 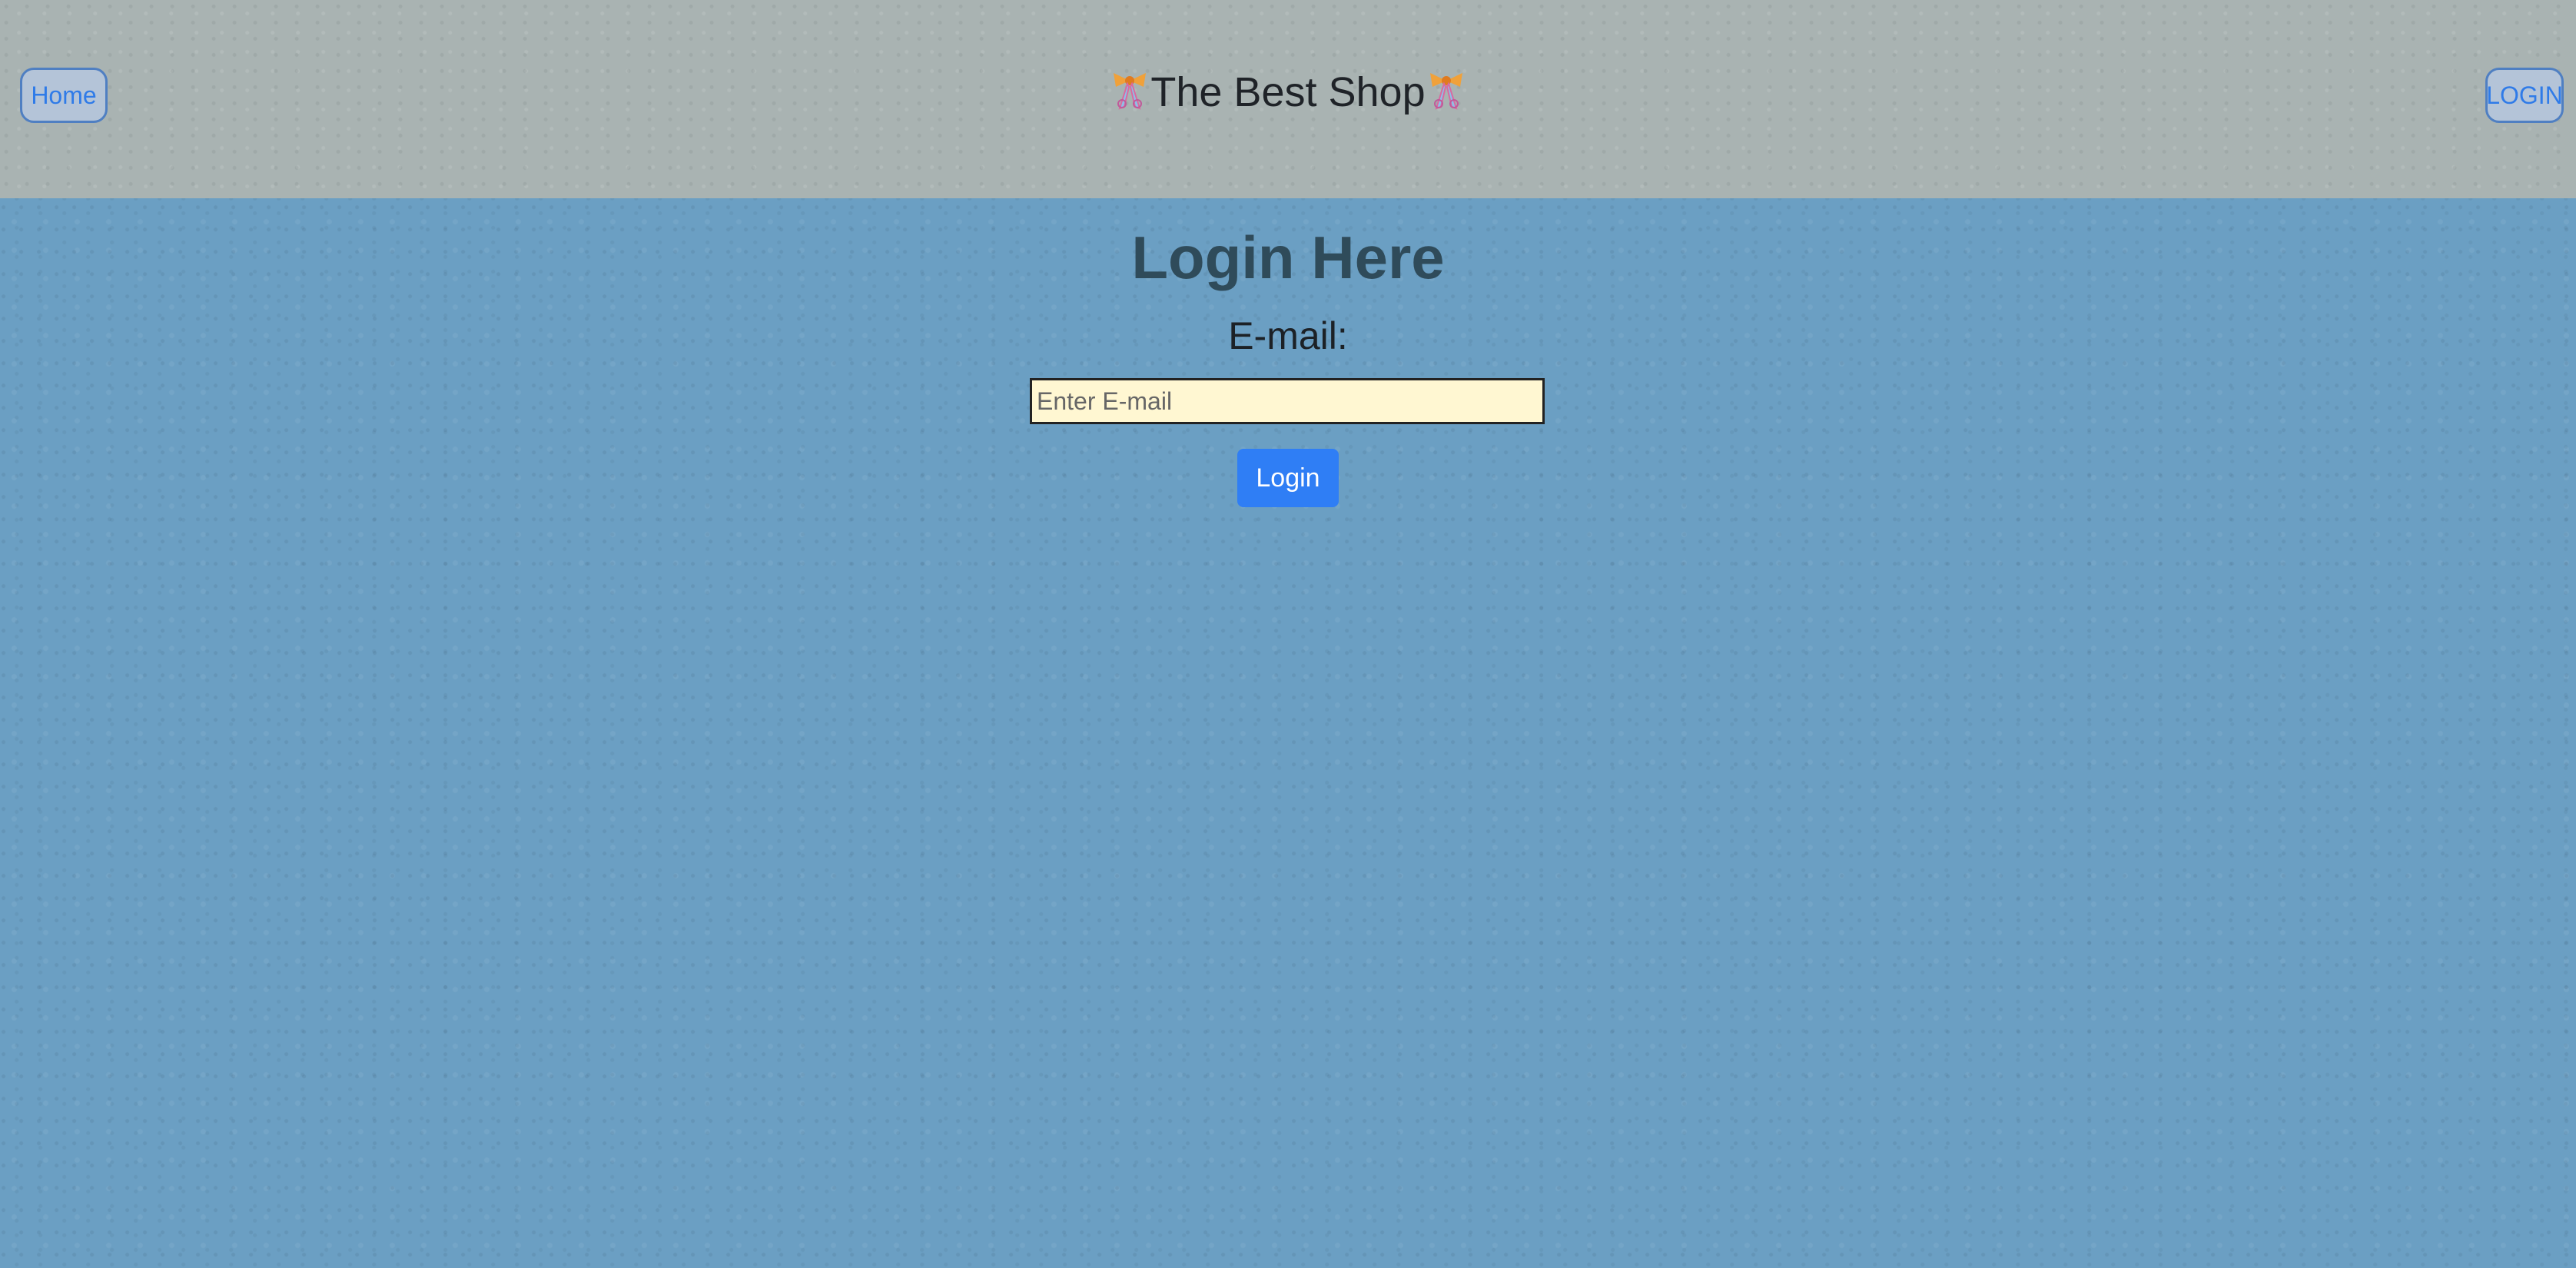 What do you see at coordinates (1288, 335) in the screenshot?
I see `email-label: E-mail:` at bounding box center [1288, 335].